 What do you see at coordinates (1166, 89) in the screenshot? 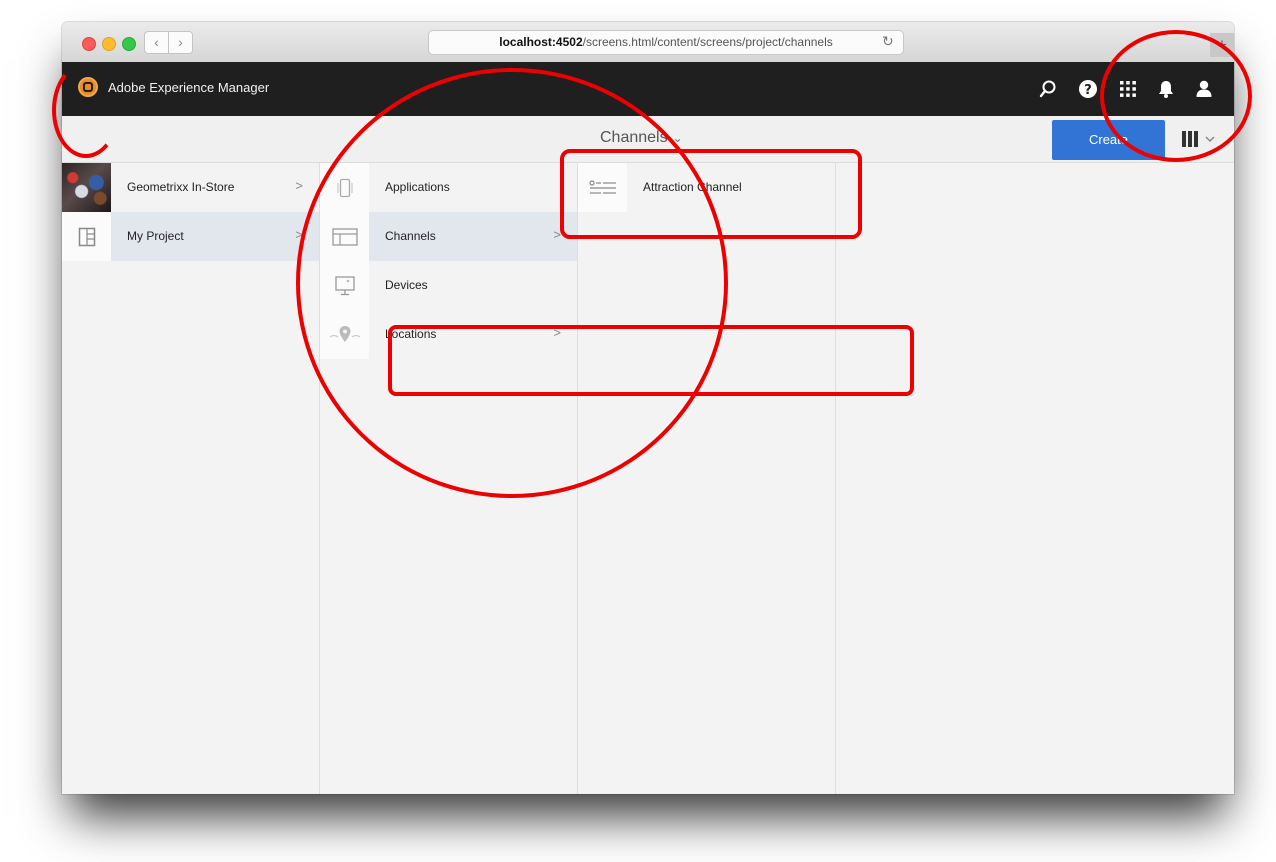
I see `notifications-bell-icon` at bounding box center [1166, 89].